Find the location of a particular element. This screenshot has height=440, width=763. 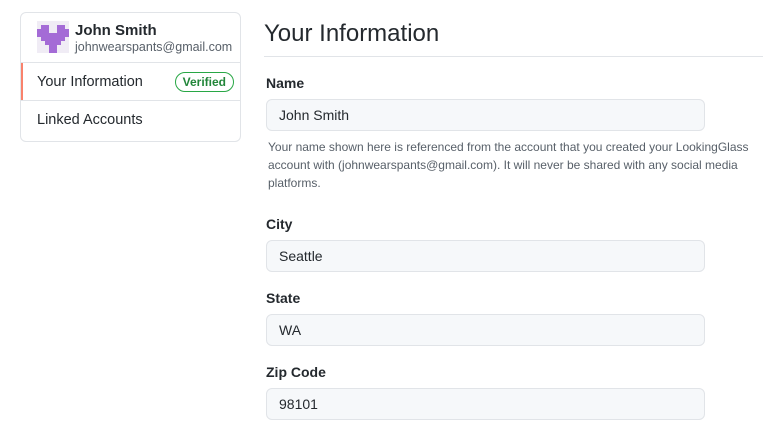

sidebar-item-label: Linked Accounts is located at coordinates (90, 120).